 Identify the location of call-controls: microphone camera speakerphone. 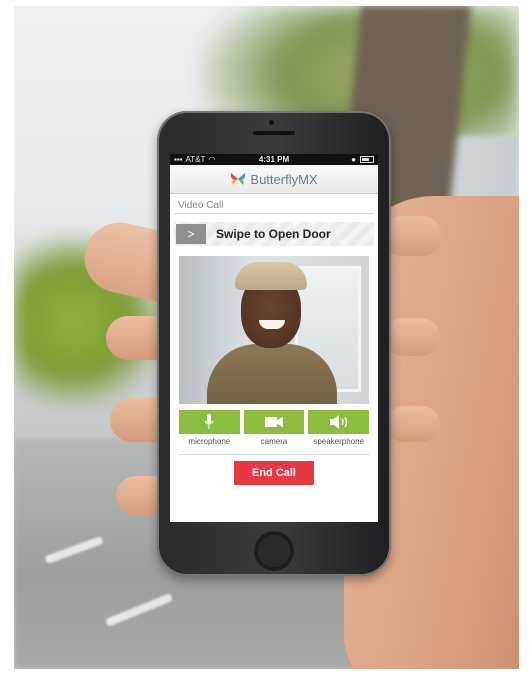
(274, 428).